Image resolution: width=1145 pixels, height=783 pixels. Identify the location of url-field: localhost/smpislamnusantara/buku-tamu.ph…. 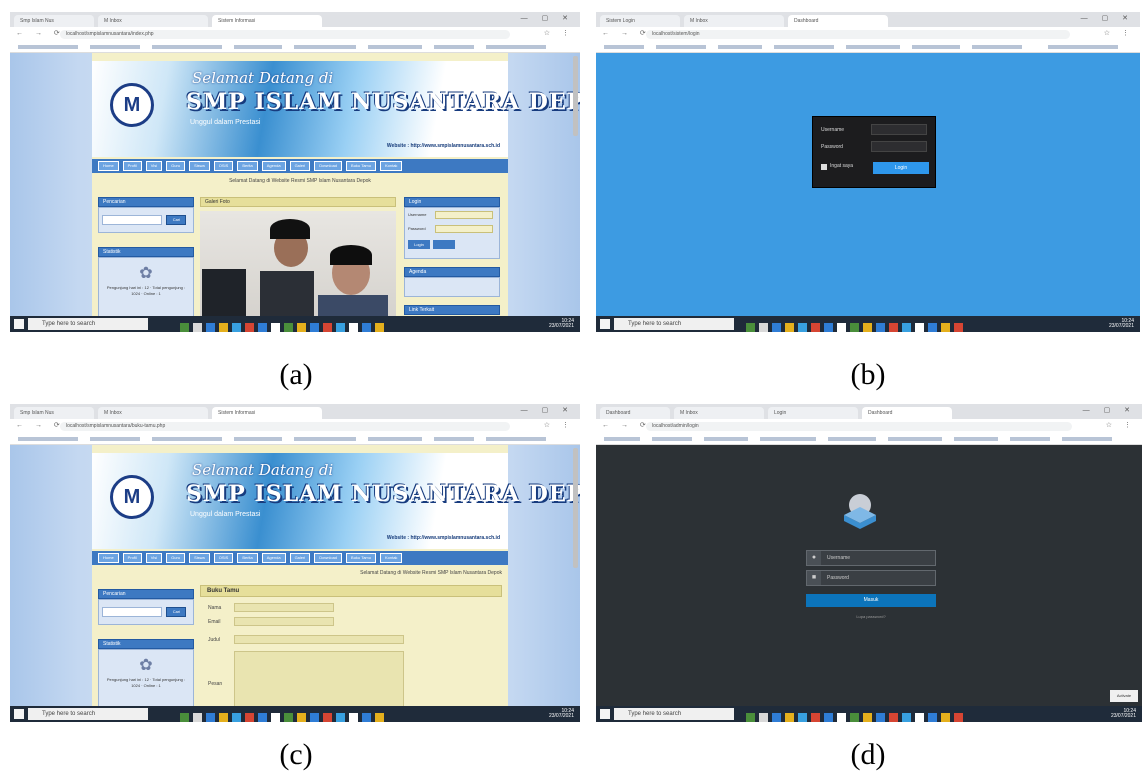
(285, 426).